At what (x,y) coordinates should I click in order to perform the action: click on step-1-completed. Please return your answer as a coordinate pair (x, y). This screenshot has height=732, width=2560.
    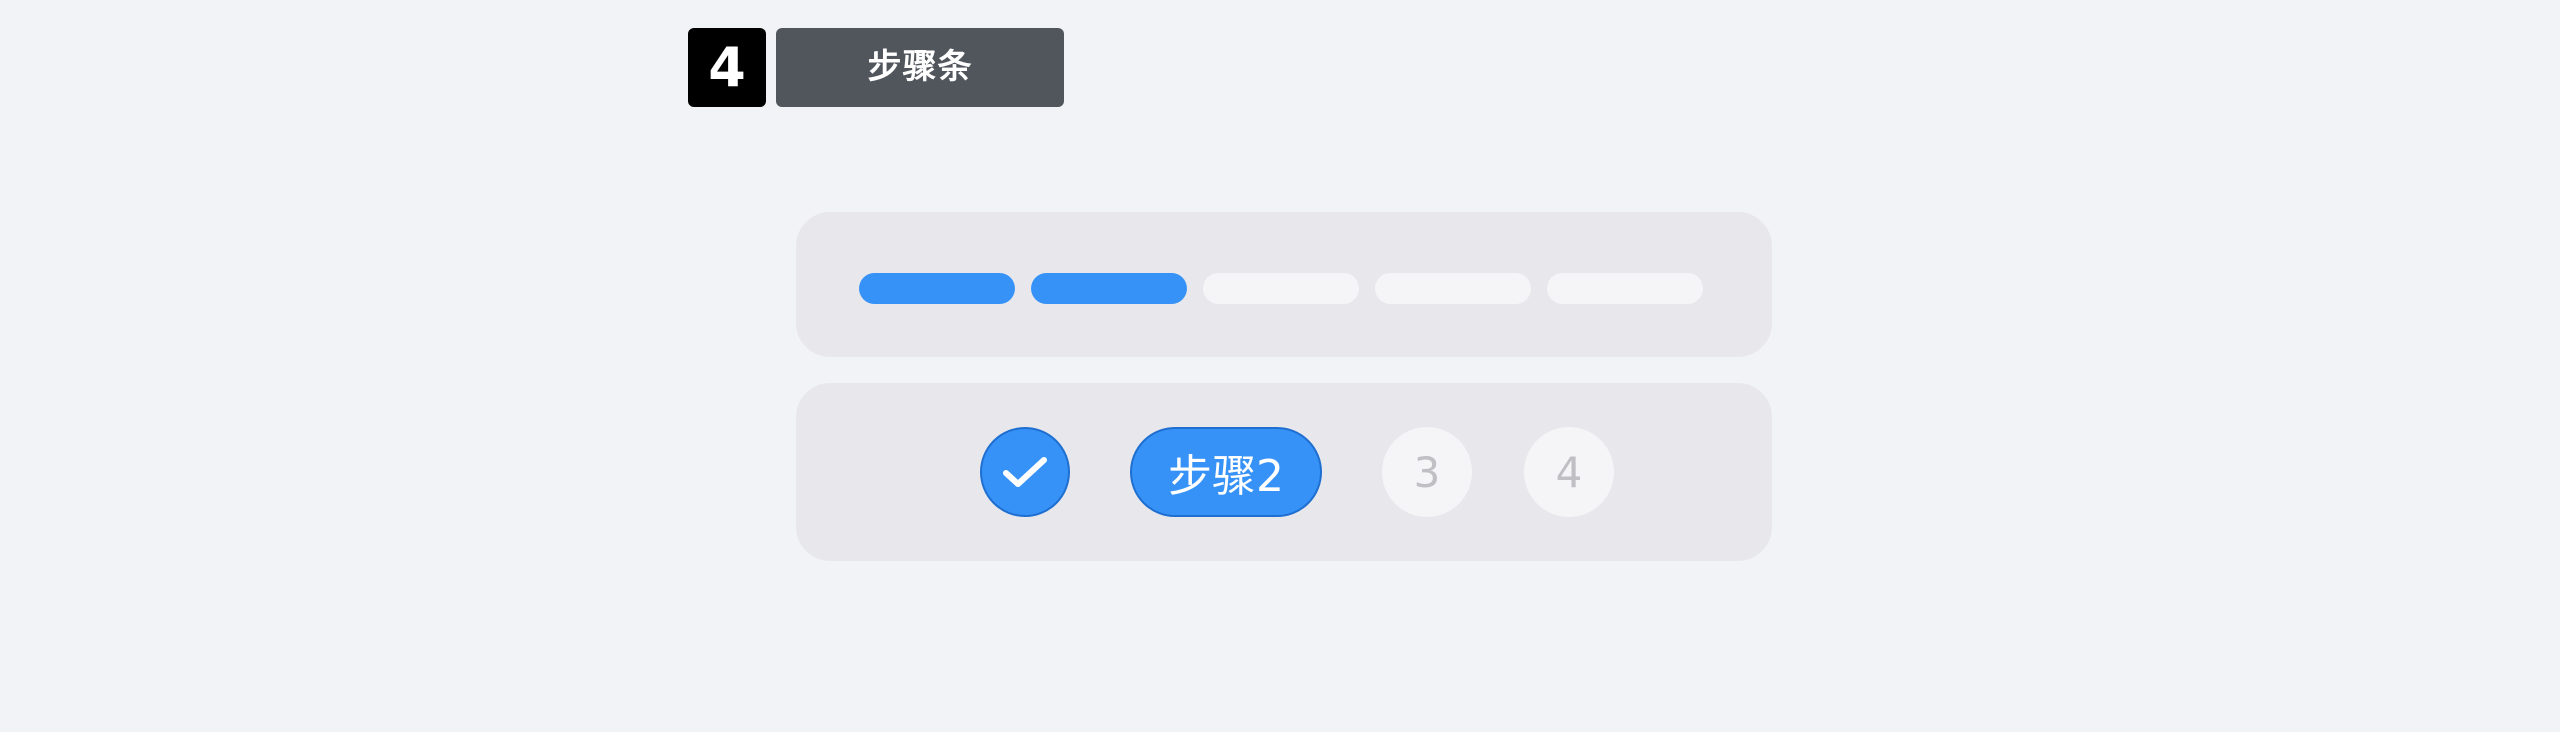
    Looking at the image, I should click on (1025, 472).